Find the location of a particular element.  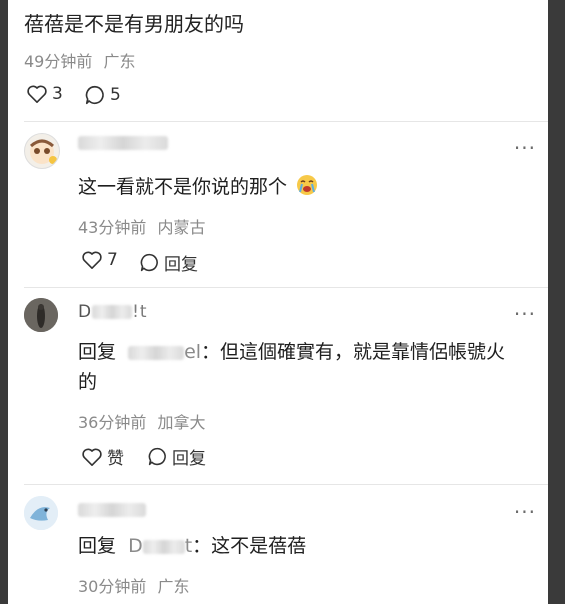

comment-meta: 30分钟前 广东 is located at coordinates (133, 585).